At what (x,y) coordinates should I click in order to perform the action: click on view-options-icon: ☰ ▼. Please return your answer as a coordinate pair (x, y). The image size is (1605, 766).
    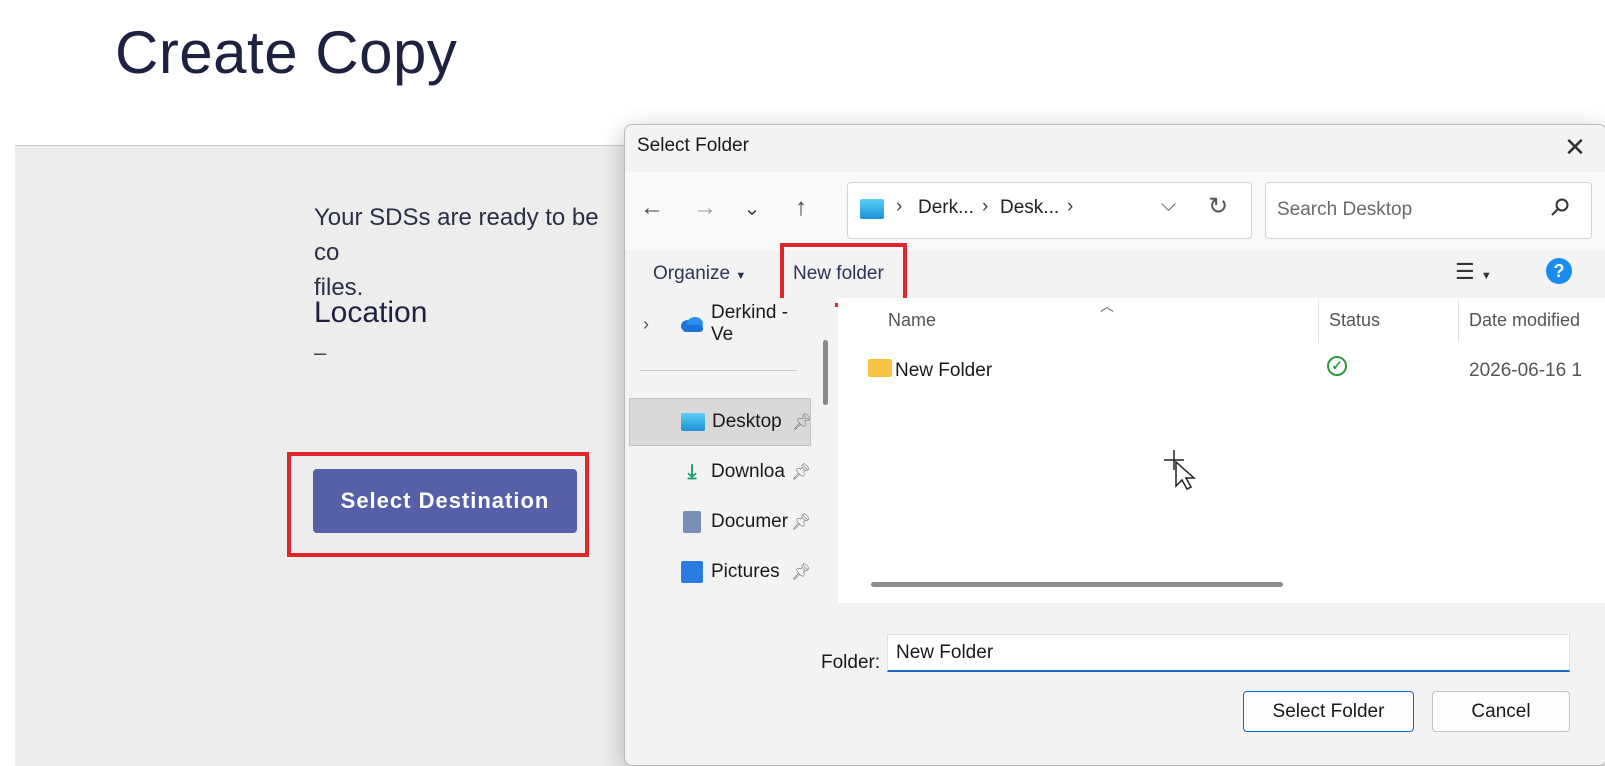
    Looking at the image, I should click on (1473, 272).